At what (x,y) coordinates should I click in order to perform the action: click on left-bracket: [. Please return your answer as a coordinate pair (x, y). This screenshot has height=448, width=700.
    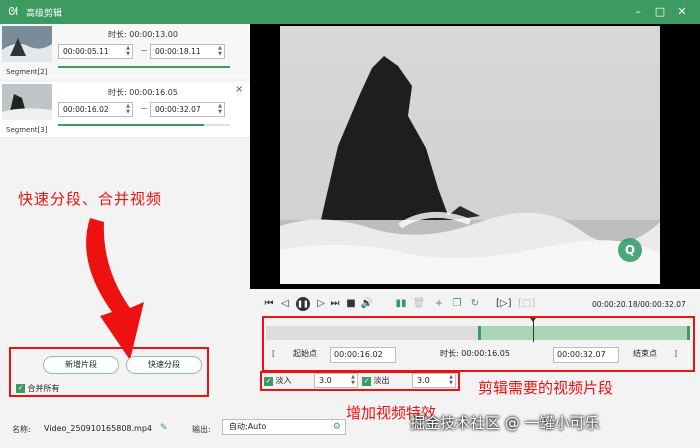
    Looking at the image, I should click on (274, 353).